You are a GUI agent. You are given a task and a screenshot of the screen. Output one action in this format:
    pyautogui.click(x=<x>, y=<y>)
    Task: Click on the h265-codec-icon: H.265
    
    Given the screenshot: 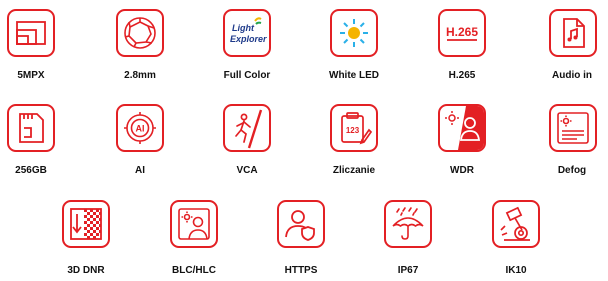 What is the action you would take?
    pyautogui.click(x=462, y=33)
    